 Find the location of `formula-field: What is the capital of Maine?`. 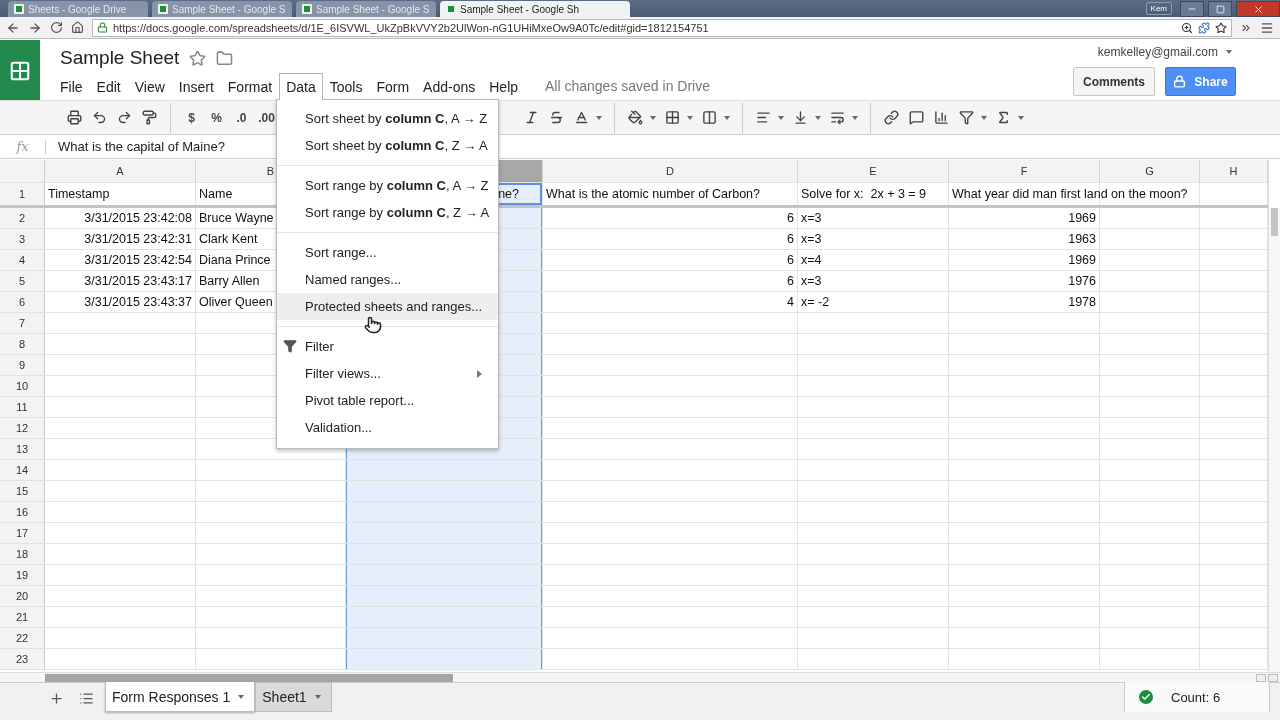

formula-field: What is the capital of Maine? is located at coordinates (135, 146).